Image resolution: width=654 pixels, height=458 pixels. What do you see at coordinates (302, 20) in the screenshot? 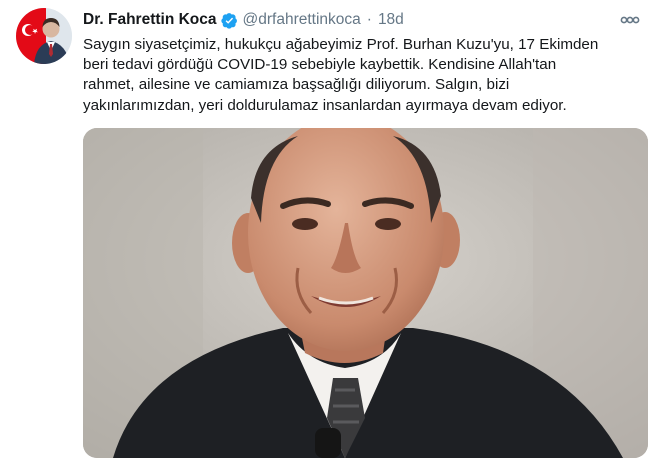
I see `author-handle: @drfahrettinkoca` at bounding box center [302, 20].